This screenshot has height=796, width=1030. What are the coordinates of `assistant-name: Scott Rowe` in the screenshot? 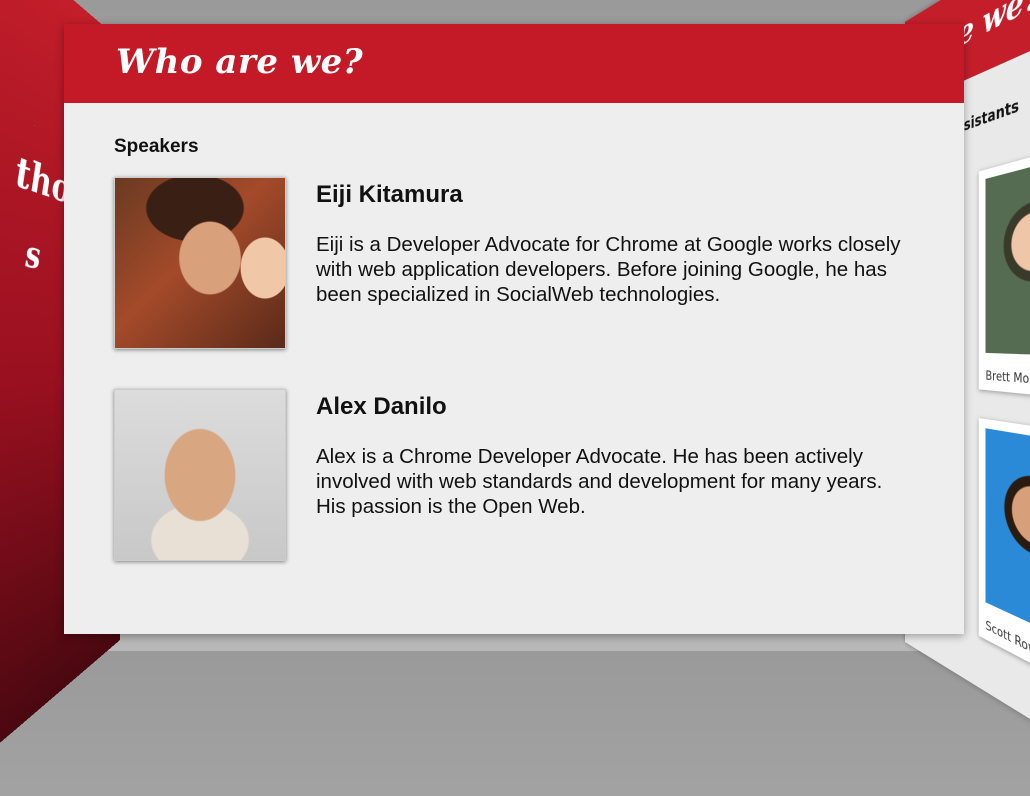 It's located at (1007, 640).